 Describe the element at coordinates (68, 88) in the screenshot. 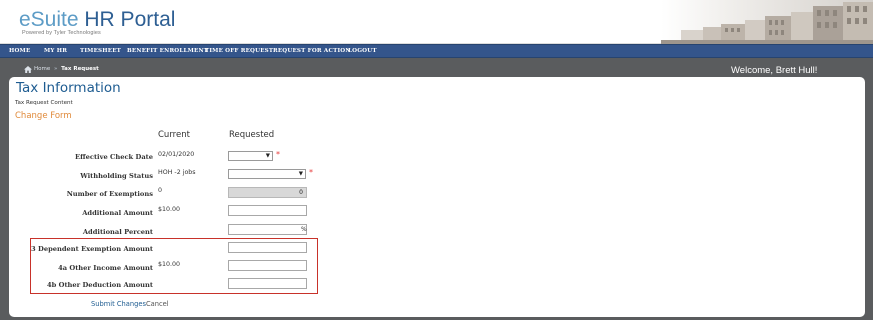

I see `page-title: Tax Information` at that location.